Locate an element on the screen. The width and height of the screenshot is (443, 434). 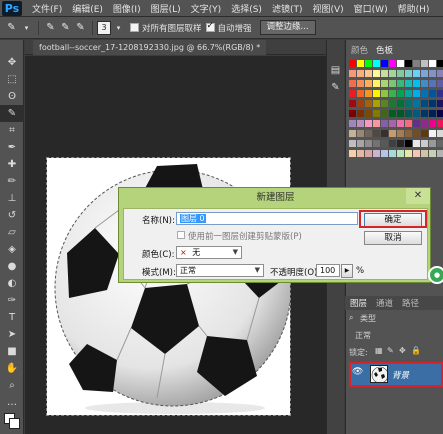
sample-all-layers-checkbox is located at coordinates (134, 27).